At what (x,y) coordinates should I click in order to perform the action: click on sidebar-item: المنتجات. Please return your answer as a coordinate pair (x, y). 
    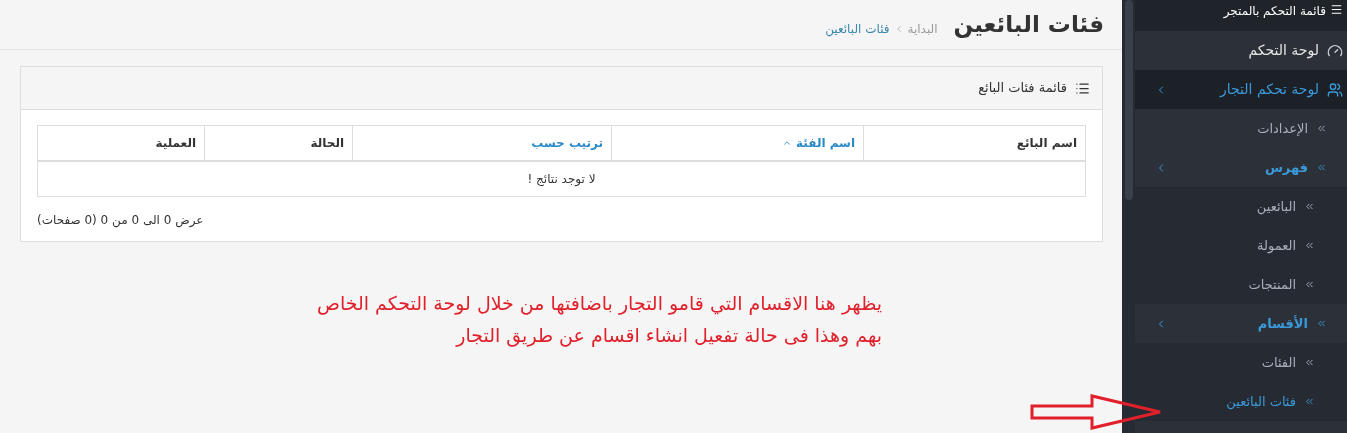
    Looking at the image, I should click on (1241, 284).